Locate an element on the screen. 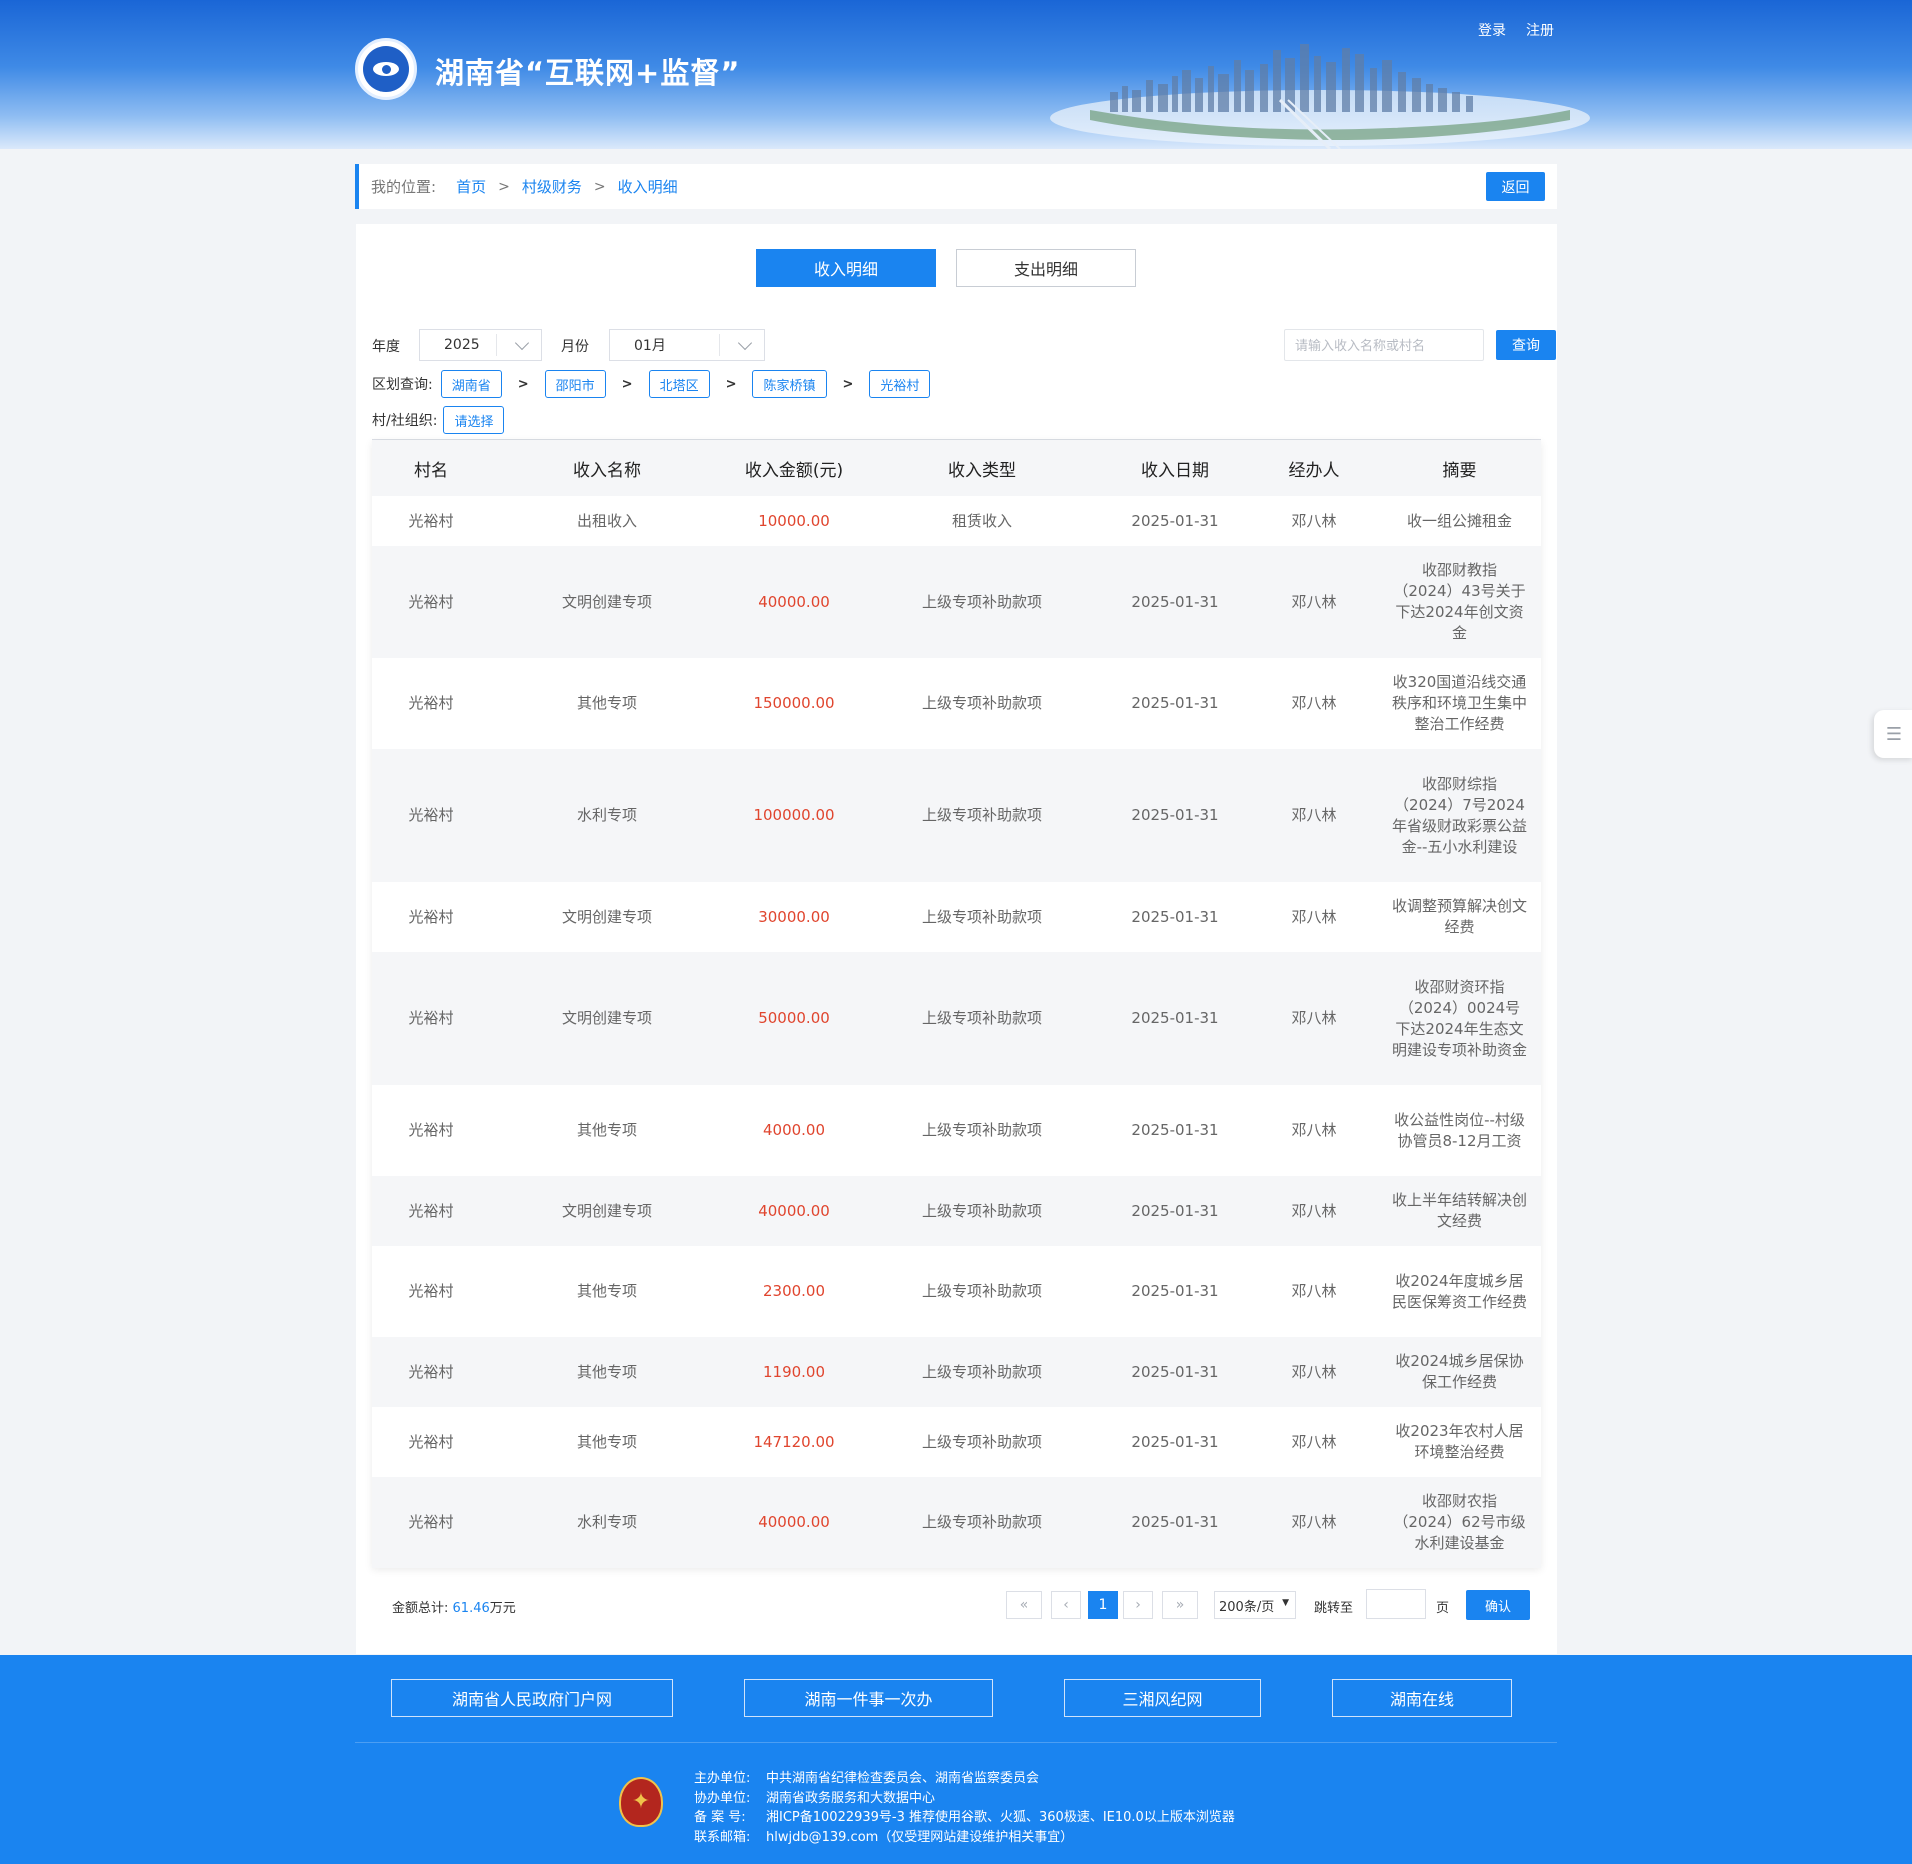 This screenshot has height=1864, width=1912. tab-income-detail: 收入明细 is located at coordinates (846, 268).